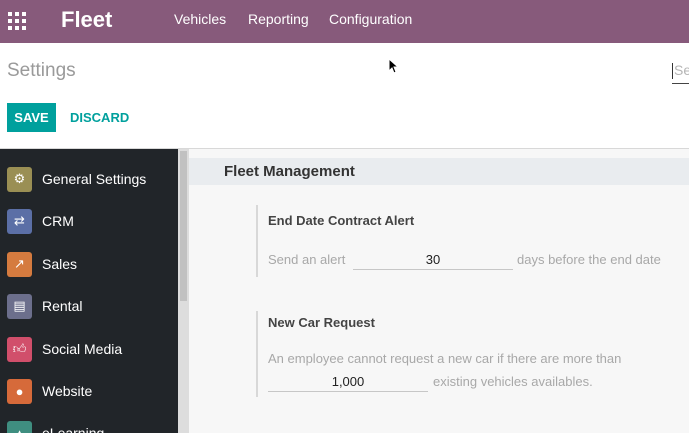  What do you see at coordinates (73, 429) in the screenshot?
I see `sidebar-item-label: eLearning` at bounding box center [73, 429].